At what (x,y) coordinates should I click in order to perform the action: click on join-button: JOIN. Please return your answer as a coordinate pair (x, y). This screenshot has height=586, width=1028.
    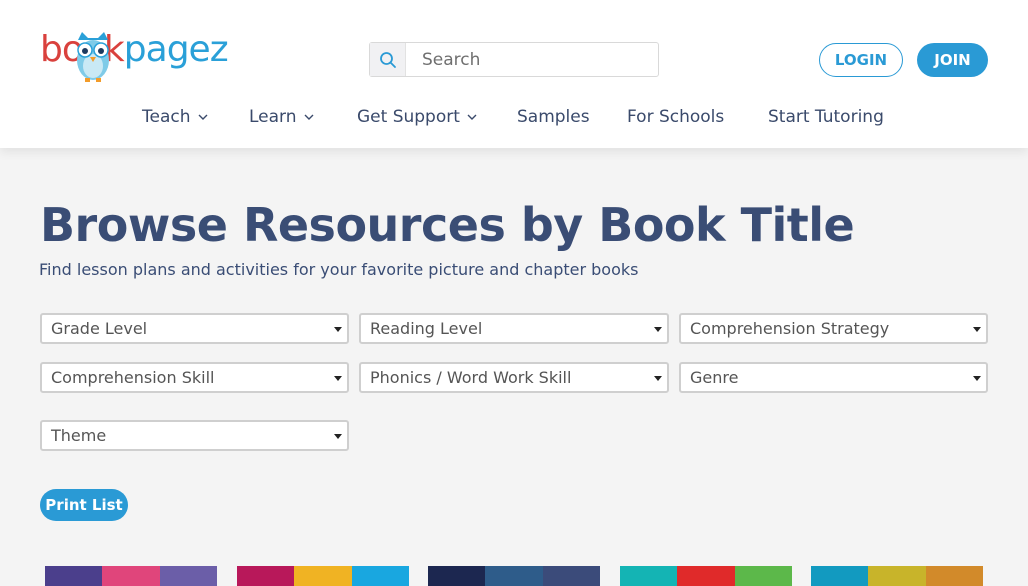
    Looking at the image, I should click on (952, 60).